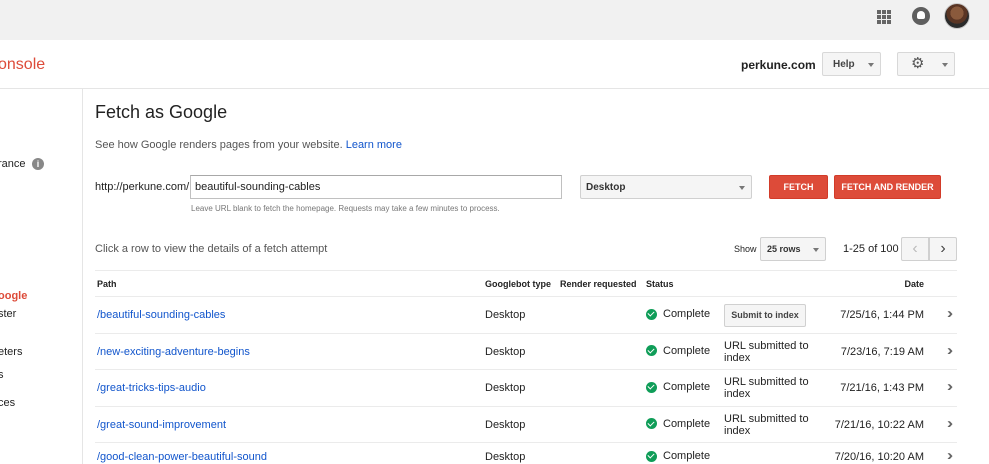  I want to click on row-path-link: /beautiful-sounding-cables, so click(161, 315).